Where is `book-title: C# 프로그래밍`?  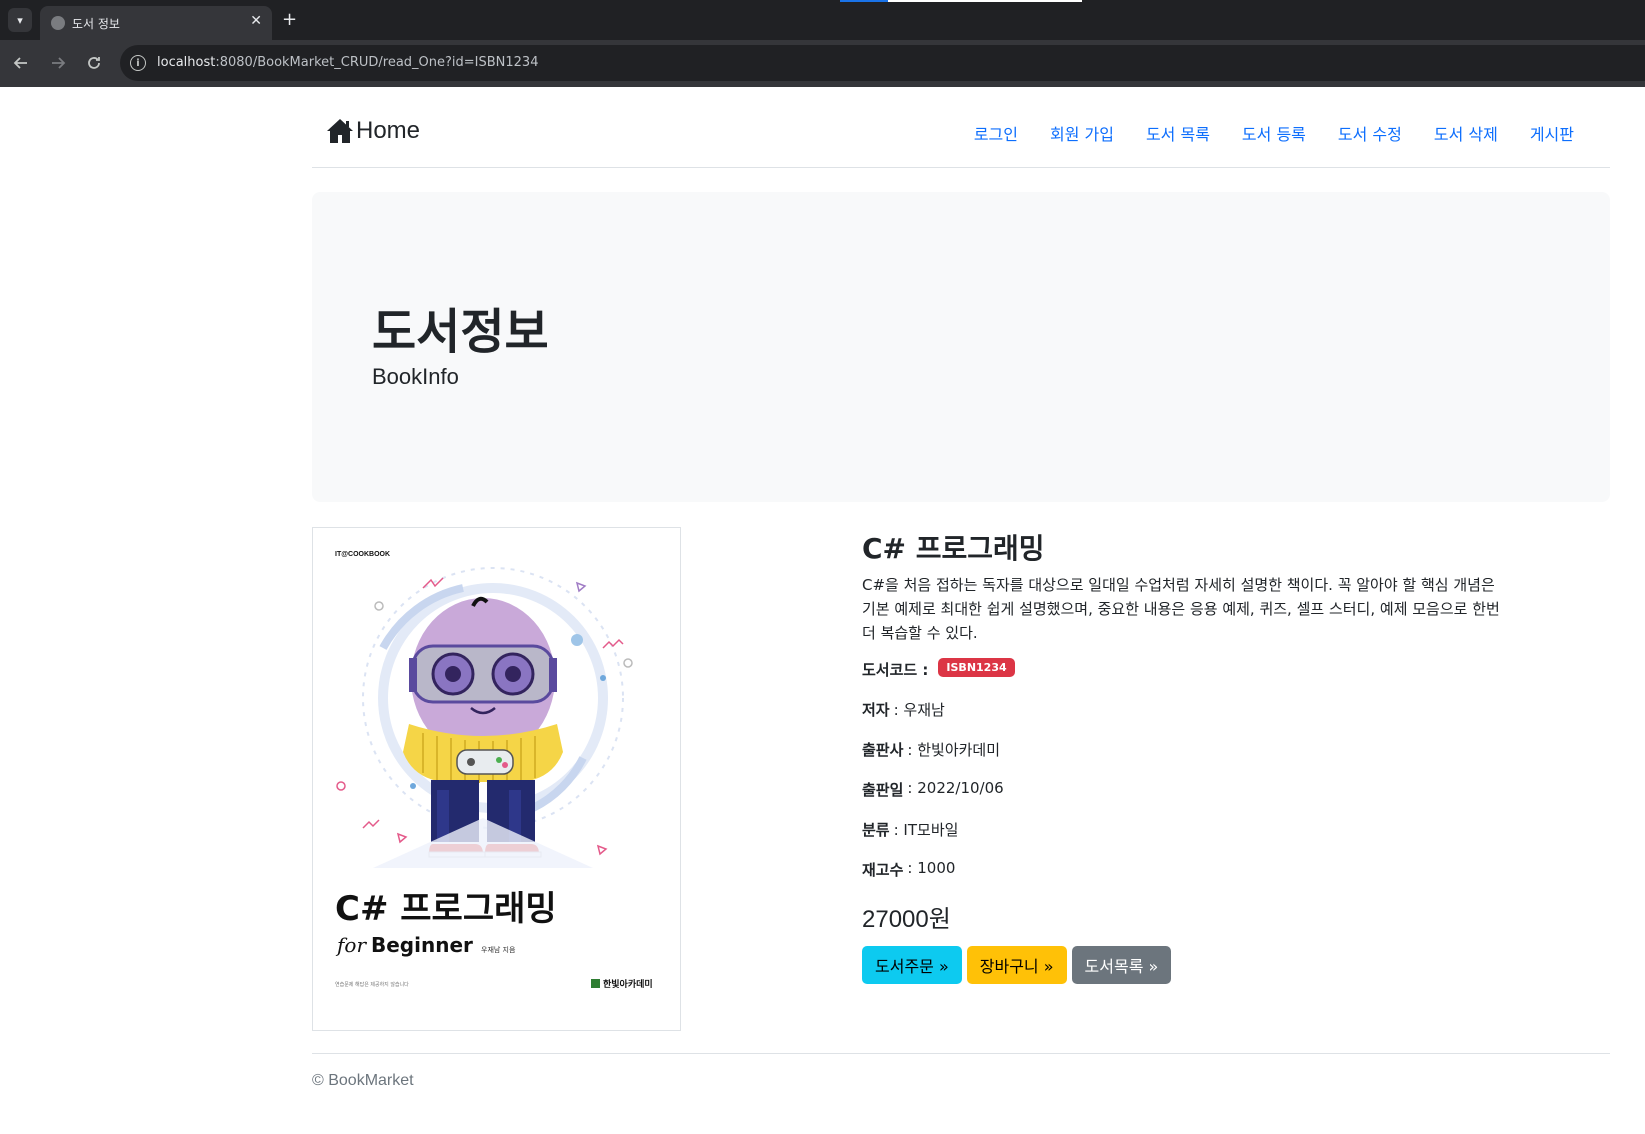 book-title: C# 프로그래밍 is located at coordinates (953, 548).